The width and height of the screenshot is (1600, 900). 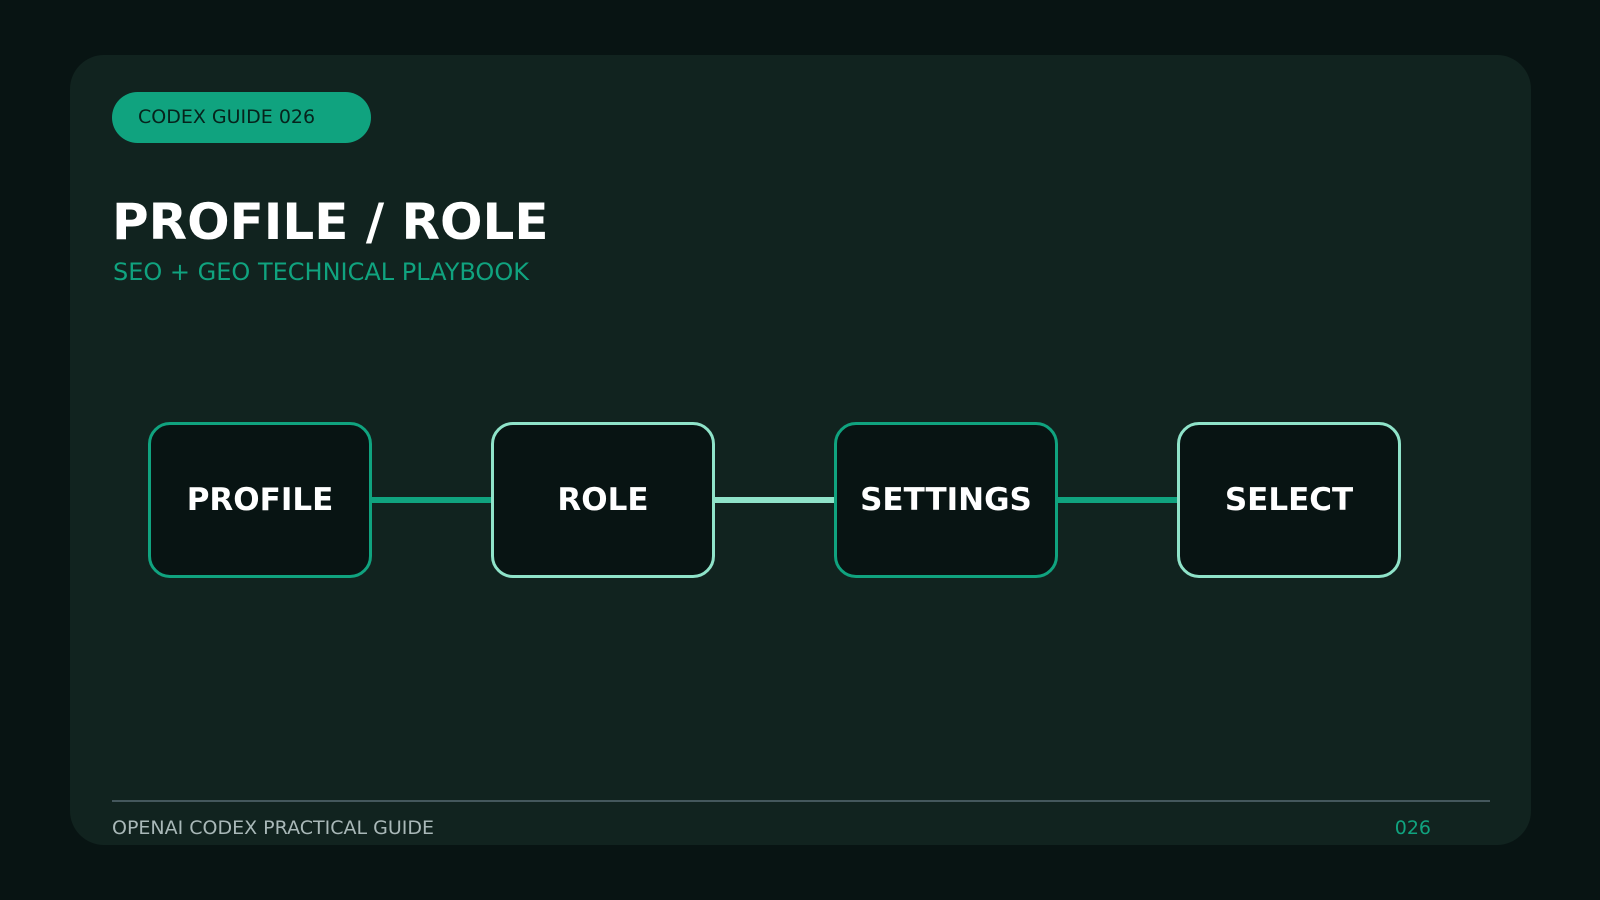 I want to click on flow-node-select: SELECT, so click(x=1289, y=500).